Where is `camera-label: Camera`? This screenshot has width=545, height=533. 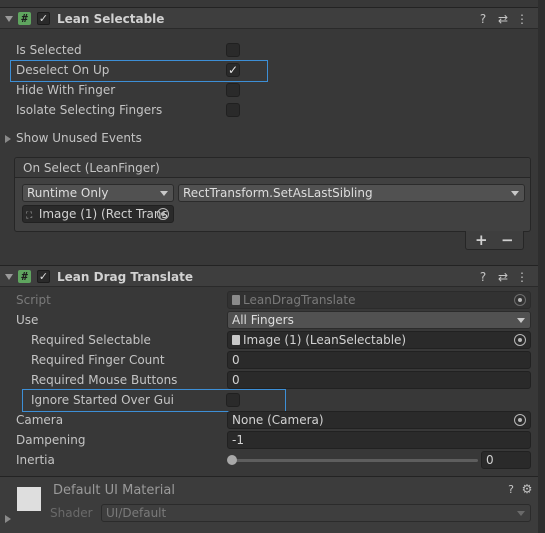 camera-label: Camera is located at coordinates (40, 420).